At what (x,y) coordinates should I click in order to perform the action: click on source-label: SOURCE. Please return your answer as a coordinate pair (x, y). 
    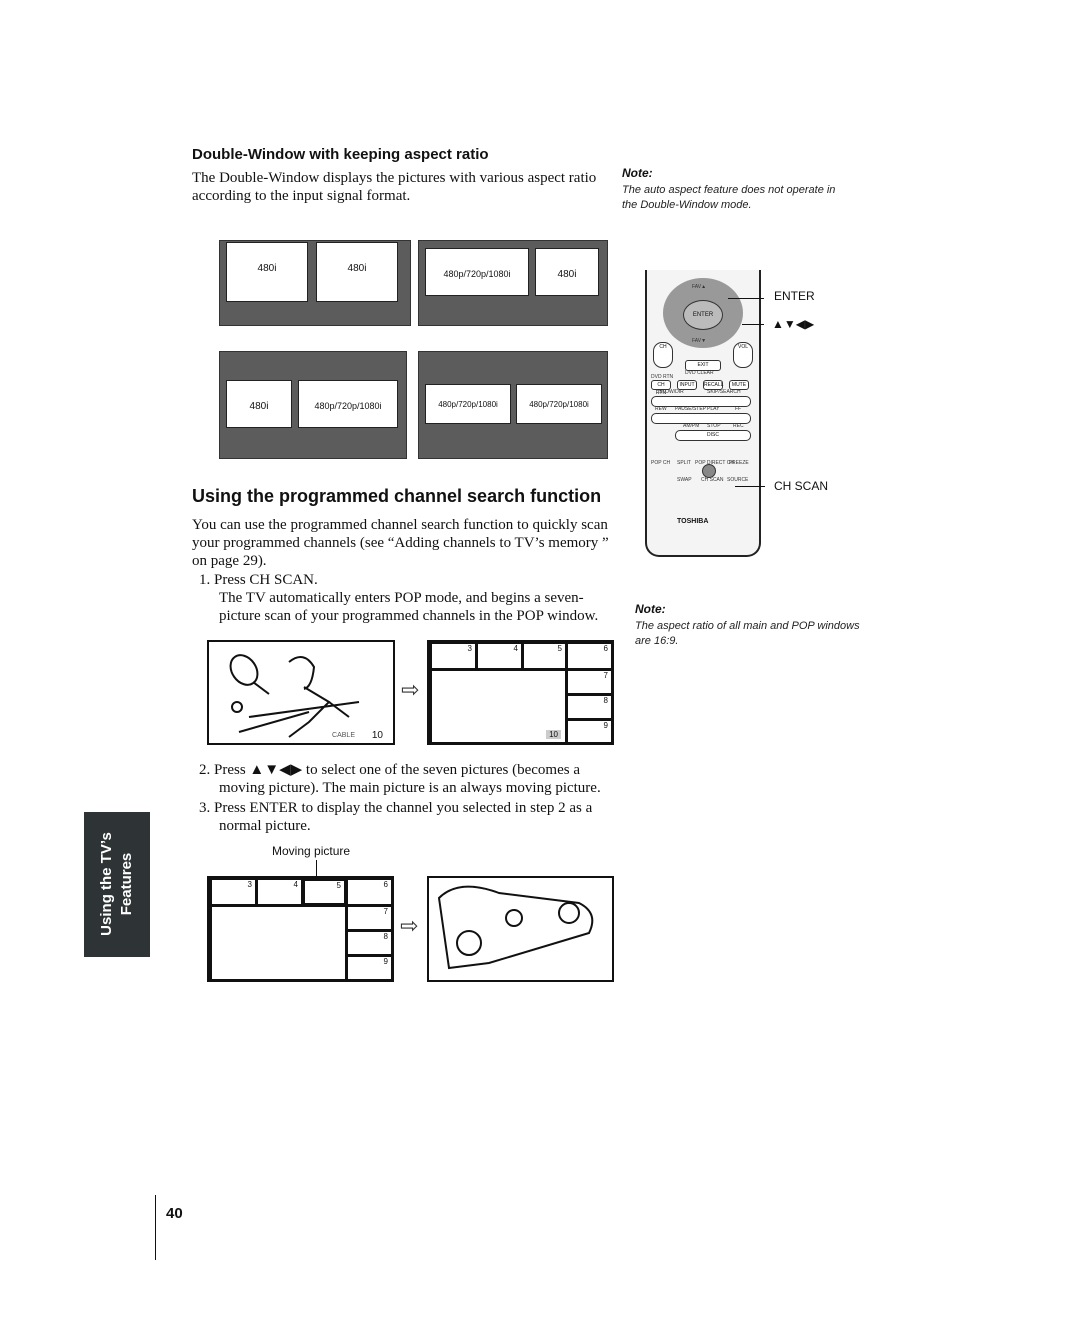
    Looking at the image, I should click on (738, 480).